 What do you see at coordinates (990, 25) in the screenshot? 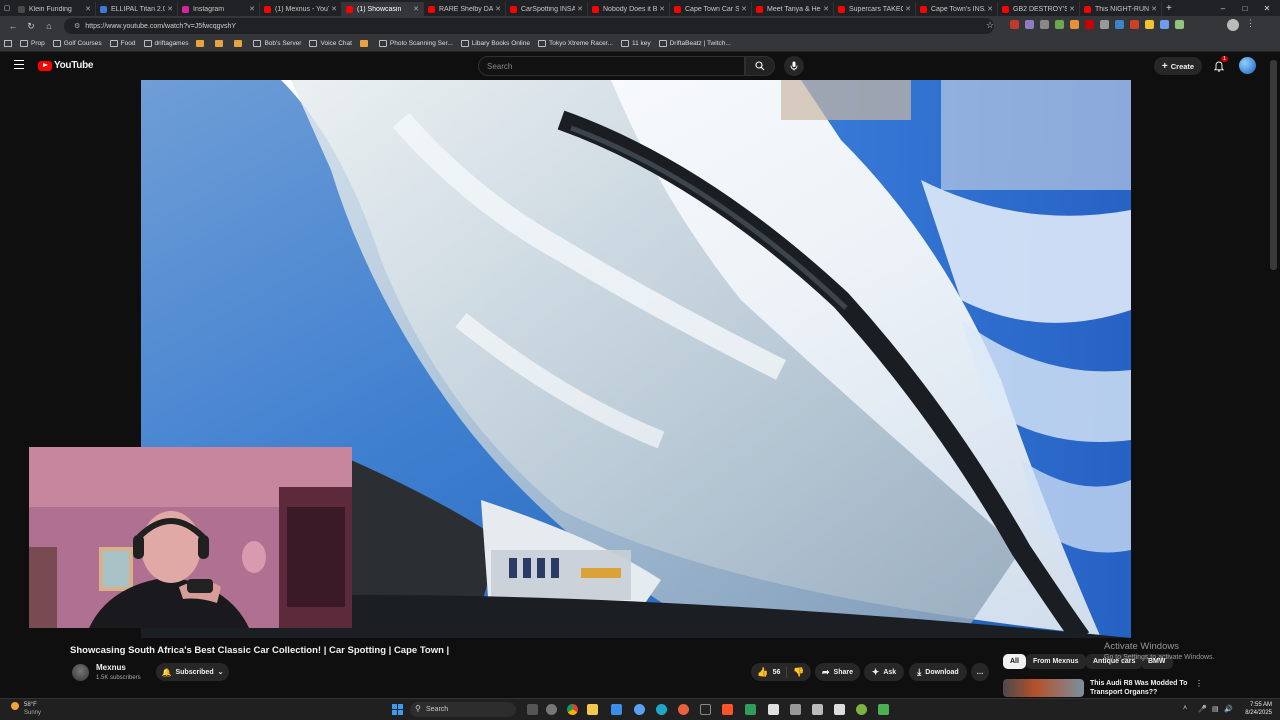
I see `bookmark-star-icon: ☆` at bounding box center [990, 25].